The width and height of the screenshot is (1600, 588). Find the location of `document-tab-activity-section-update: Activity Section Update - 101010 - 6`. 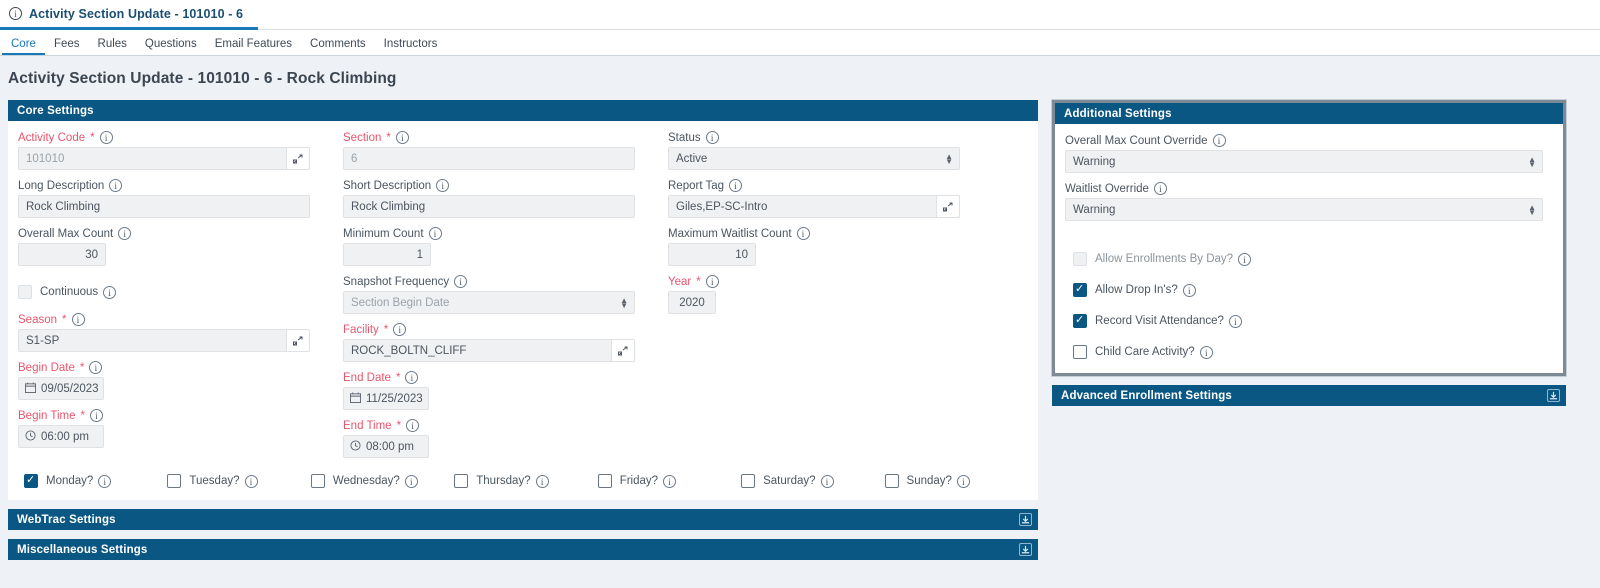

document-tab-activity-section-update: Activity Section Update - 101010 - 6 is located at coordinates (129, 15).